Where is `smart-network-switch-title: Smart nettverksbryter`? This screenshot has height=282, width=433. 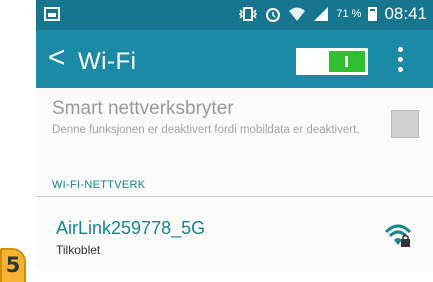
smart-network-switch-title: Smart nettverksbryter is located at coordinates (143, 108).